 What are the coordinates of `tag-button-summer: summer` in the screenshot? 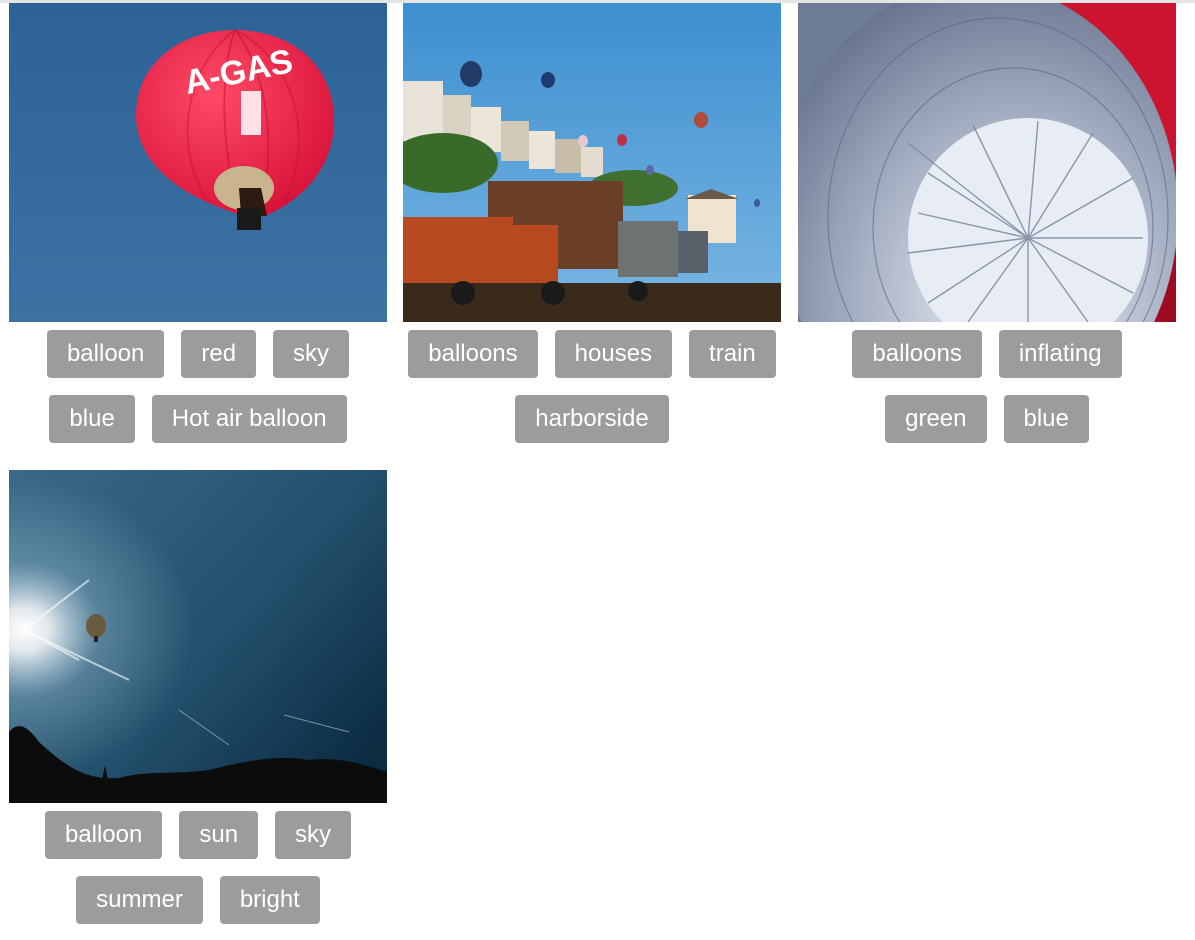 It's located at (139, 900).